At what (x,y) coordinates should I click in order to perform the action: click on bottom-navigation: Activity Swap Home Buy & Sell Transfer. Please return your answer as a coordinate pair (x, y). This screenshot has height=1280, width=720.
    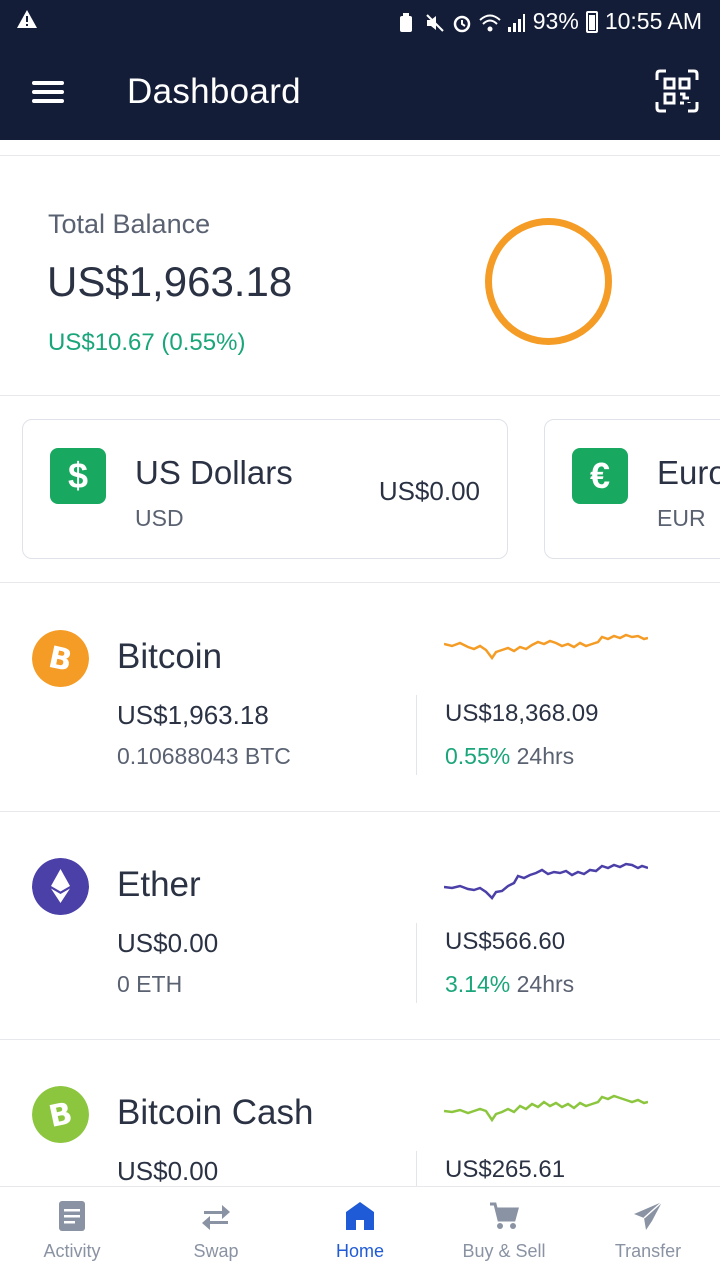
    Looking at the image, I should click on (360, 1233).